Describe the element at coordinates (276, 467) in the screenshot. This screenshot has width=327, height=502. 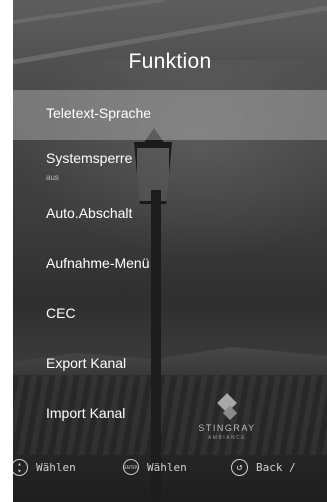
I see `hint-back-label: Back /` at that location.